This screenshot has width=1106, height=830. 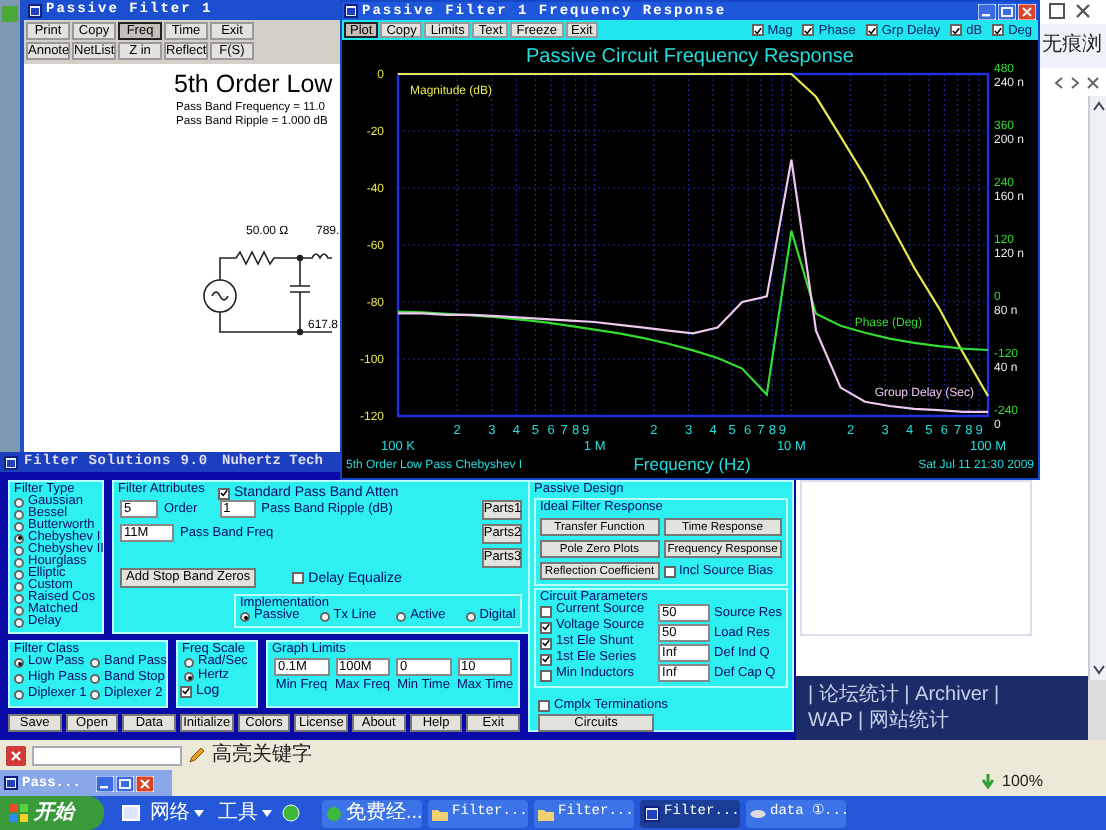 What do you see at coordinates (262, 755) in the screenshot?
I see `highlight-keywords-button: 高亮关键字` at bounding box center [262, 755].